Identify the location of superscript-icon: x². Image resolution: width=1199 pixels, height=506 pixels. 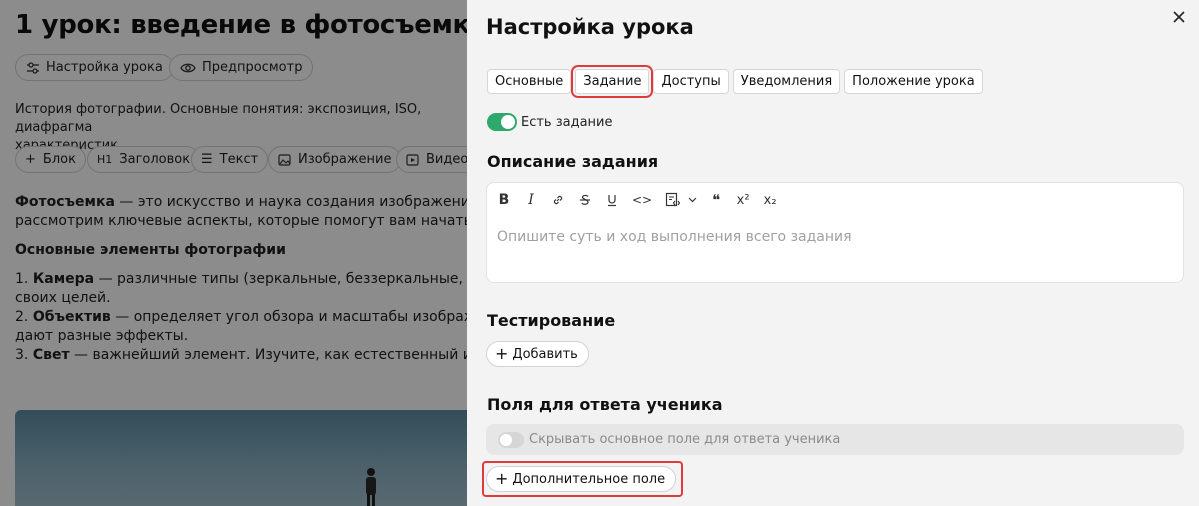
(743, 200).